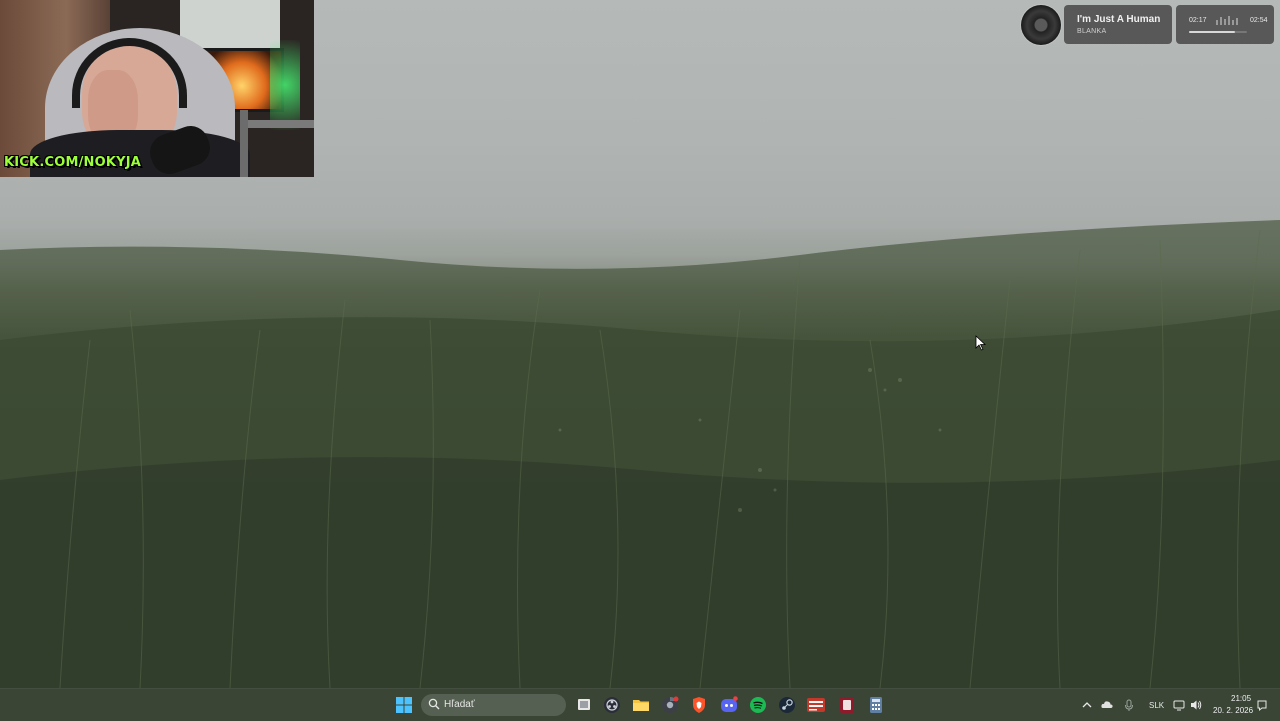  I want to click on playback-time-card: 02:17 02:54, so click(1225, 24).